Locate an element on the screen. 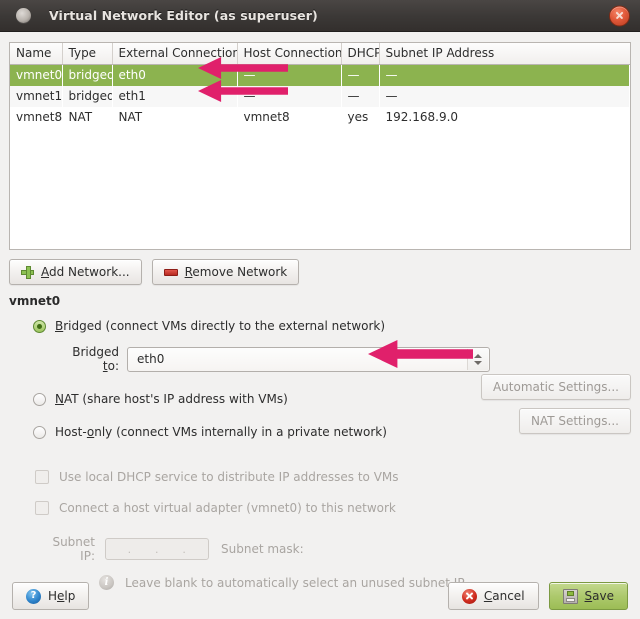 The image size is (640, 619). cell-external: eth1 is located at coordinates (174, 96).